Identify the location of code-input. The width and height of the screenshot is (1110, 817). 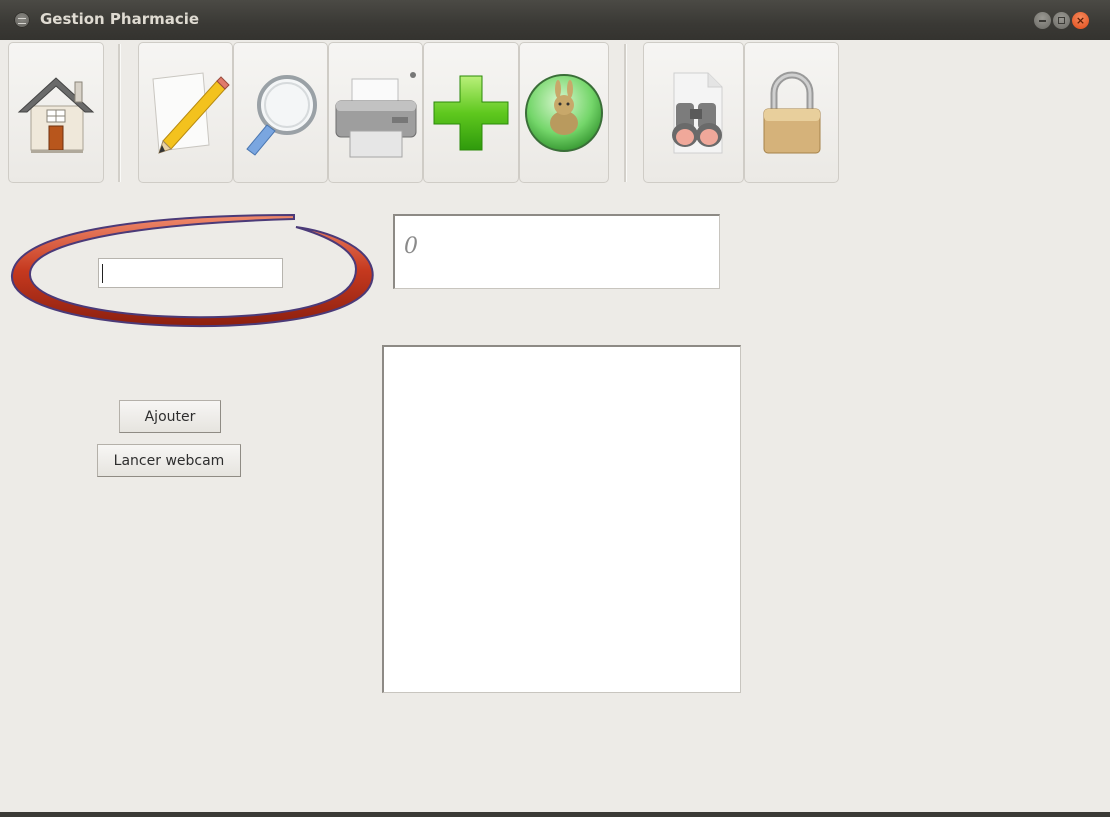
(190, 273).